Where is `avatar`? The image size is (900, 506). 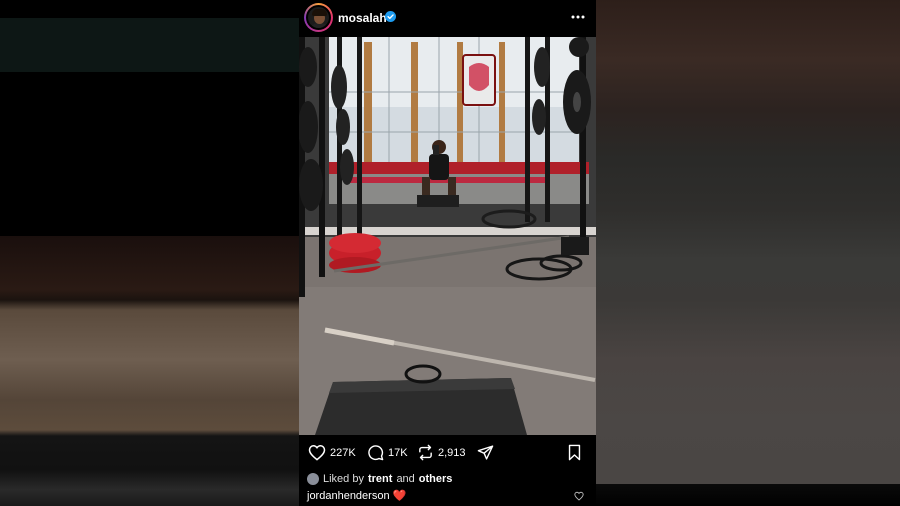 avatar is located at coordinates (318, 17).